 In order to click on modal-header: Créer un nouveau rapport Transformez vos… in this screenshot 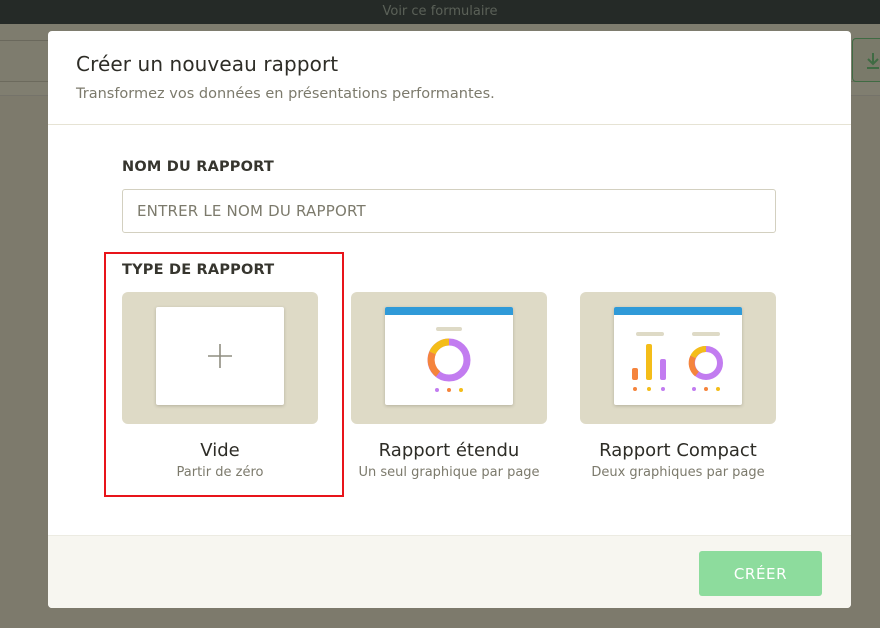, I will do `click(449, 78)`.